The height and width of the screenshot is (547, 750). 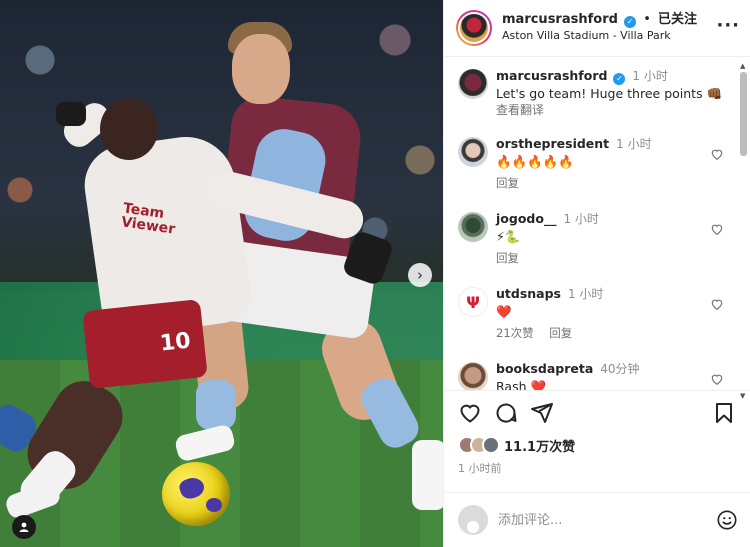 I want to click on more-options-button: ···, so click(x=728, y=28).